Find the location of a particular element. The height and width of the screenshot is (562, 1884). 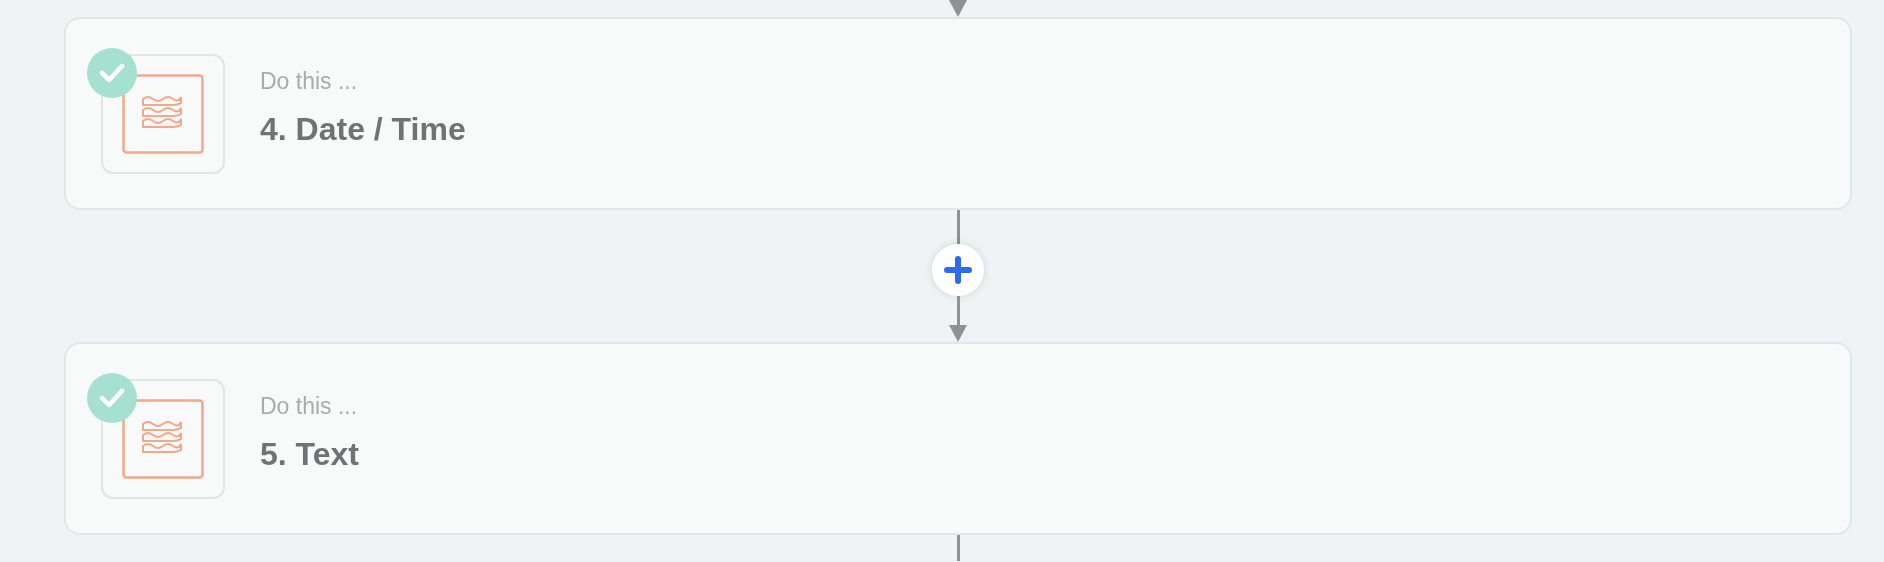

step-title: 4. Date / Time is located at coordinates (363, 129).